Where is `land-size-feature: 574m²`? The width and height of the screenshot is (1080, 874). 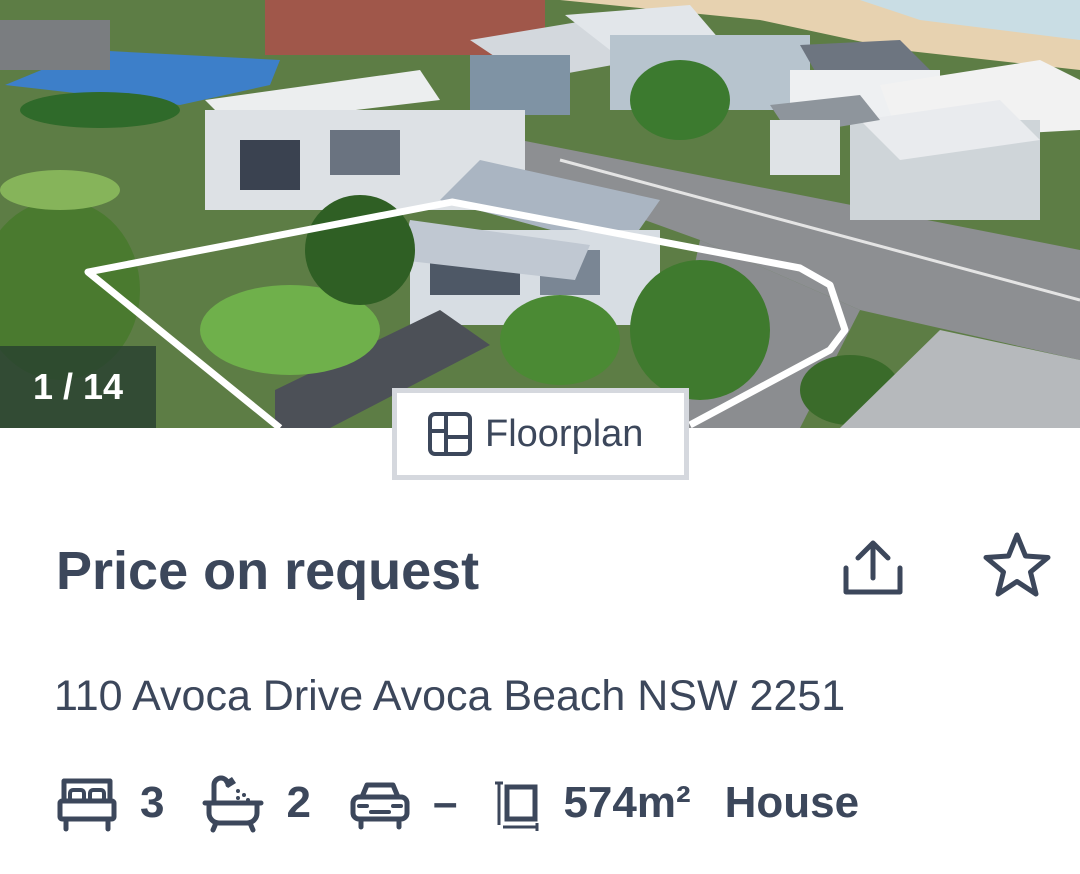 land-size-feature: 574m² is located at coordinates (592, 803).